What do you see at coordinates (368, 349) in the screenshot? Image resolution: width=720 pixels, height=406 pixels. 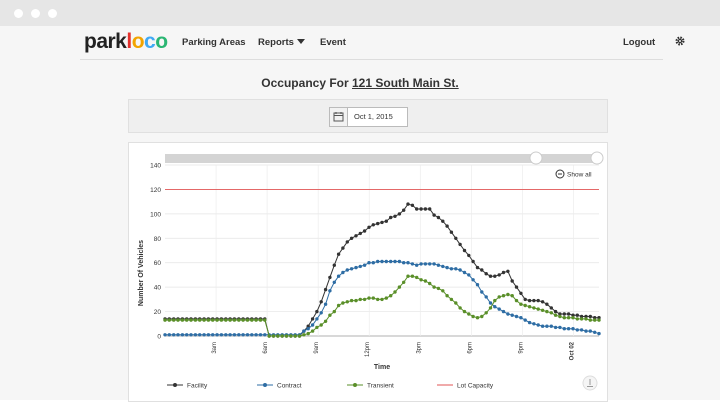 I see `x-tick-label: 12pm` at bounding box center [368, 349].